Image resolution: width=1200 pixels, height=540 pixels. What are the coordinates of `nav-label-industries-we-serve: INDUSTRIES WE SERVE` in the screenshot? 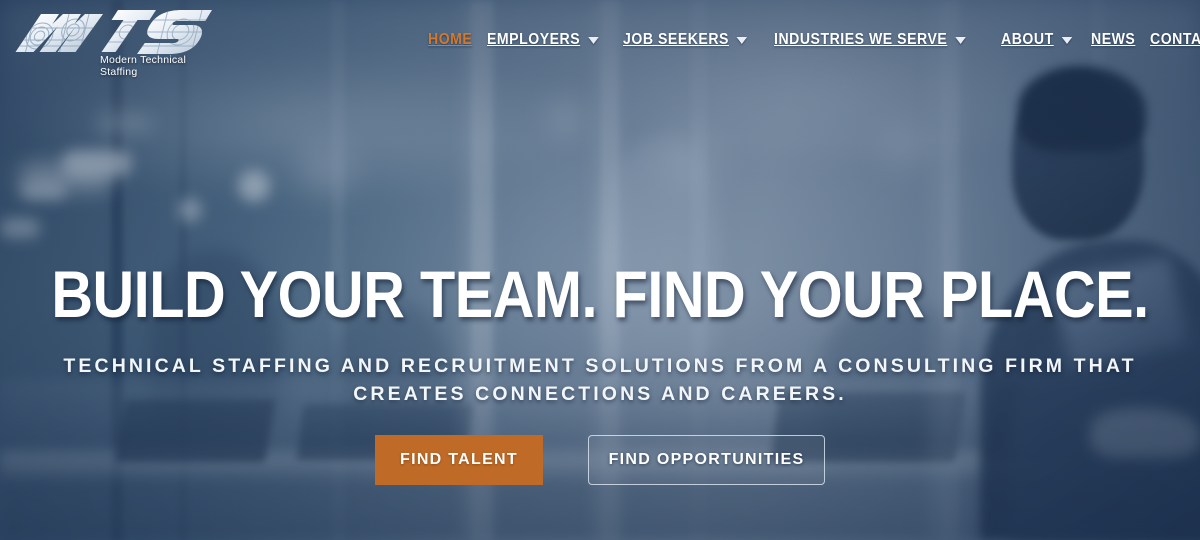 It's located at (860, 39).